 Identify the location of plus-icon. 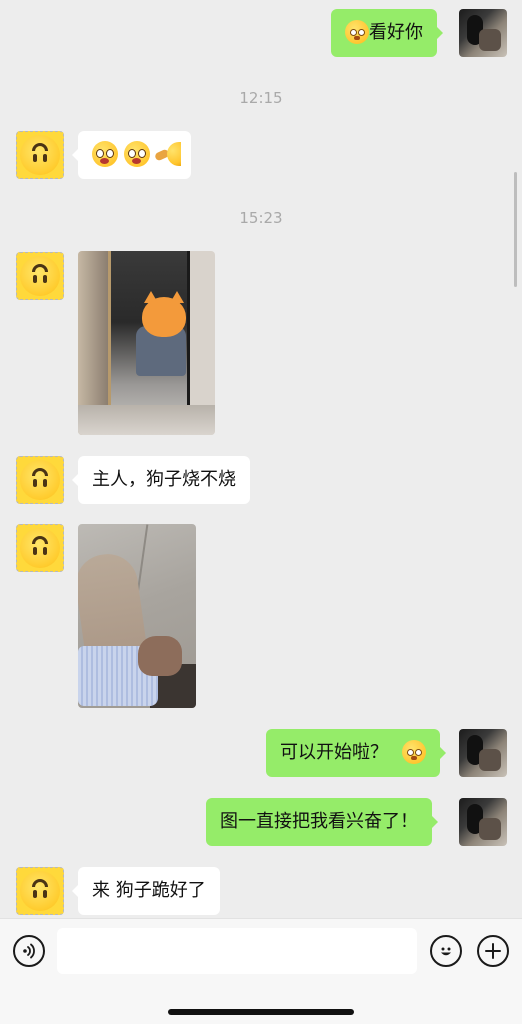
(493, 951).